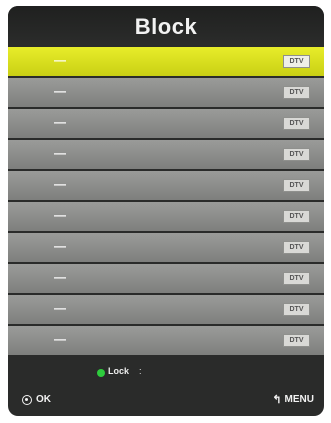 This screenshot has width=331, height=423. I want to click on page-title: Block, so click(166, 26).